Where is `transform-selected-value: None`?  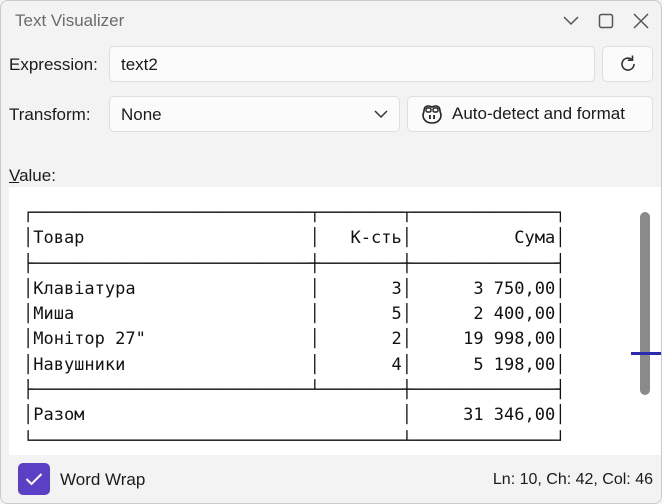
transform-selected-value: None is located at coordinates (141, 114).